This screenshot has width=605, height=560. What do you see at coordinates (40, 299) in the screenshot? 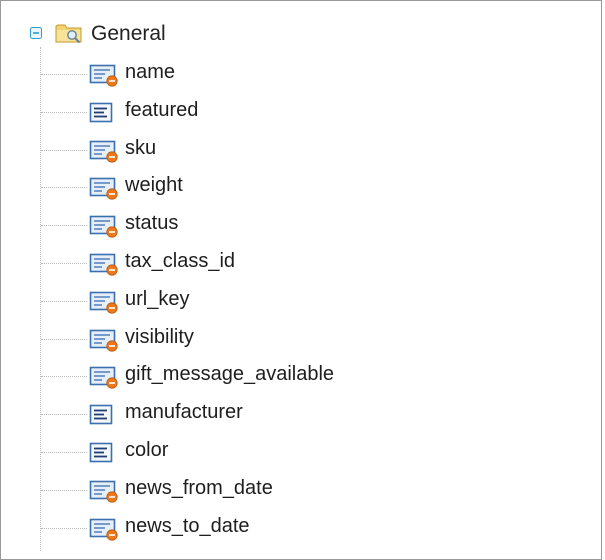
I see `tree-guide-line` at bounding box center [40, 299].